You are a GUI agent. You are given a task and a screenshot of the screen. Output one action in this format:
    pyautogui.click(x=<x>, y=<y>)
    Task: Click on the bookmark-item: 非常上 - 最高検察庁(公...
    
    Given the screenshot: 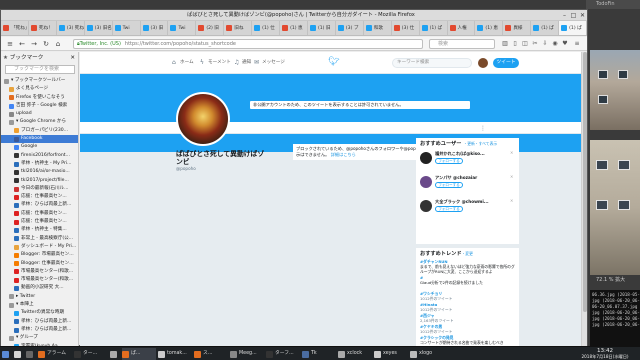 What is the action you would take?
    pyautogui.click(x=39, y=239)
    